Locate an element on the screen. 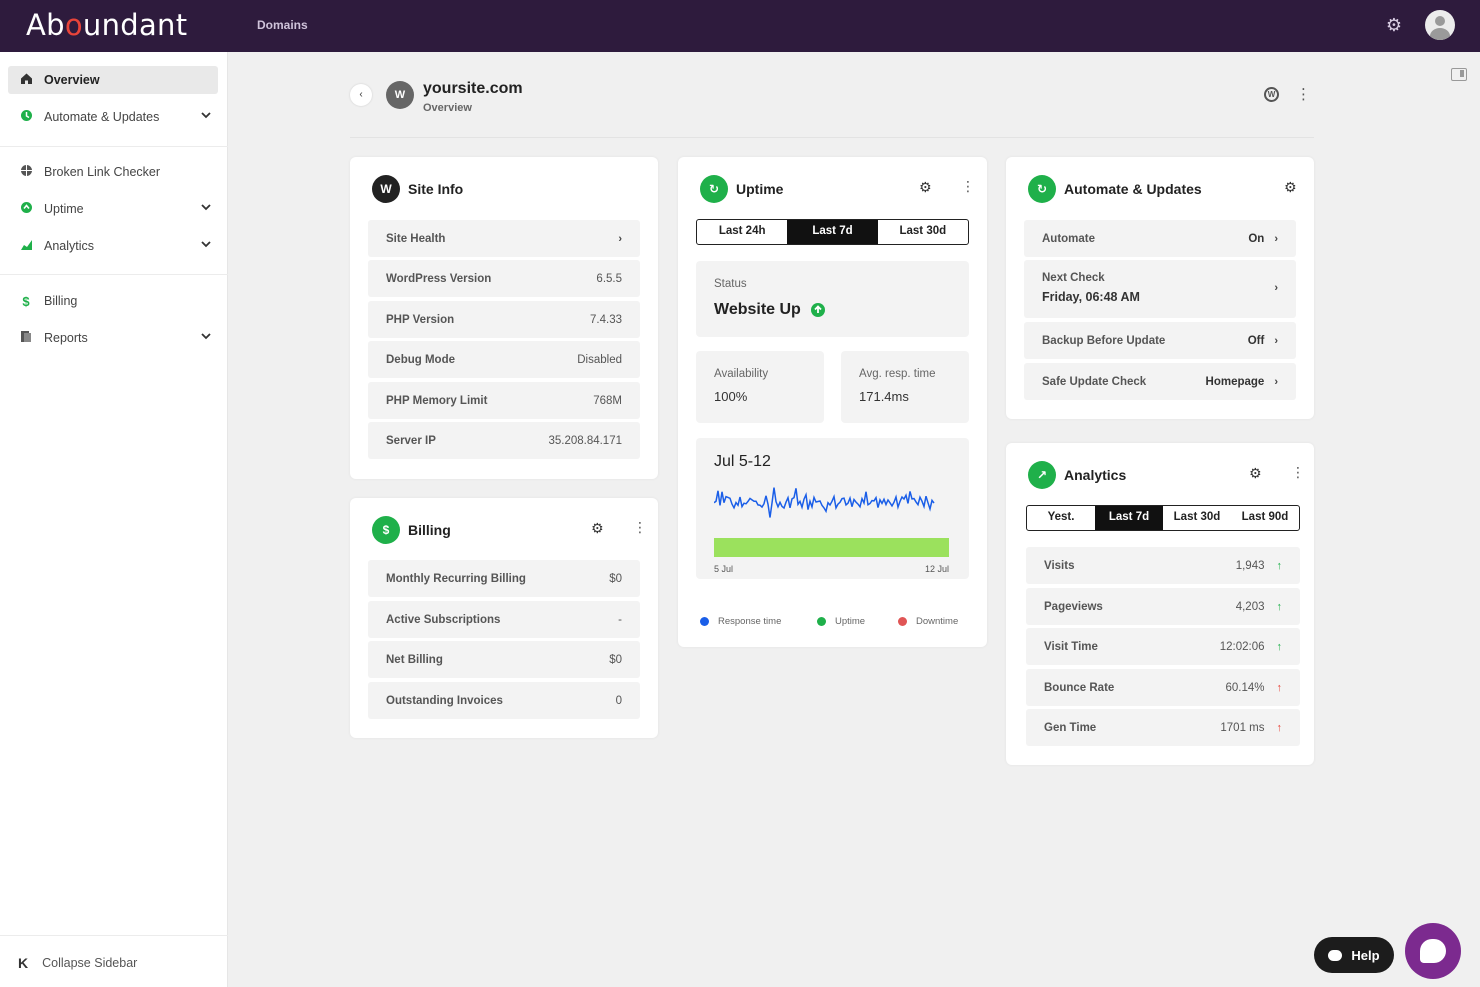  sidebar-item-broken-link-checker: Broken Link Checker is located at coordinates (113, 172).